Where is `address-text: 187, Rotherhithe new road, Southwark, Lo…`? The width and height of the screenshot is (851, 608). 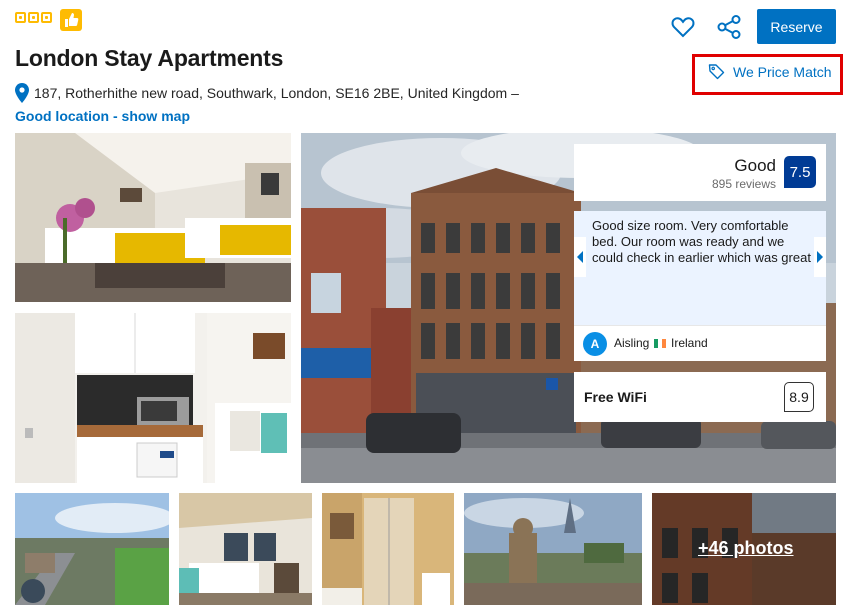
address-text: 187, Rotherhithe new road, Southwark, Lo… is located at coordinates (276, 93).